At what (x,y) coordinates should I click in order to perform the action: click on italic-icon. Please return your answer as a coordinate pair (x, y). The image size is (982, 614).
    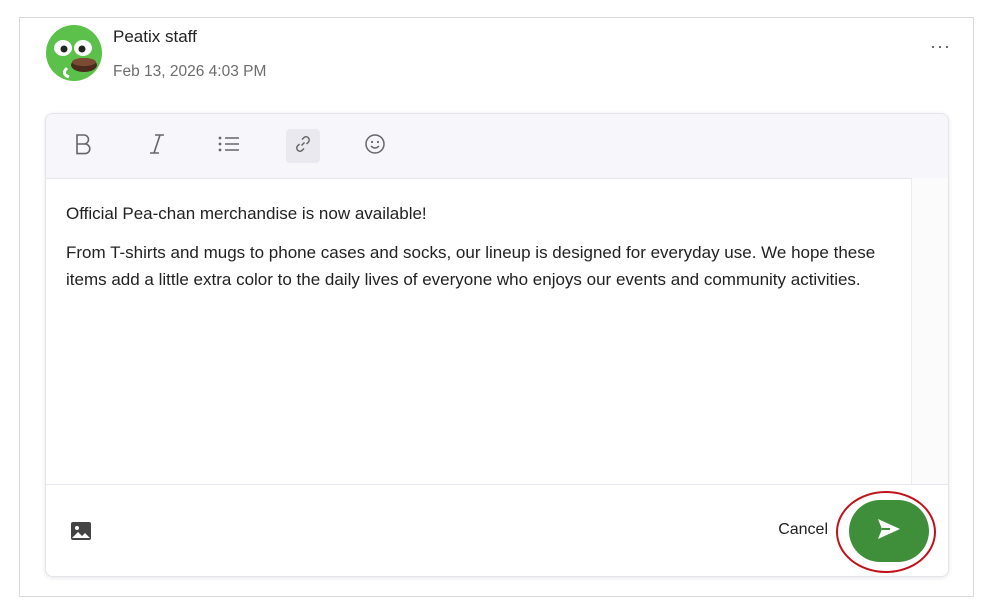
    Looking at the image, I should click on (157, 146).